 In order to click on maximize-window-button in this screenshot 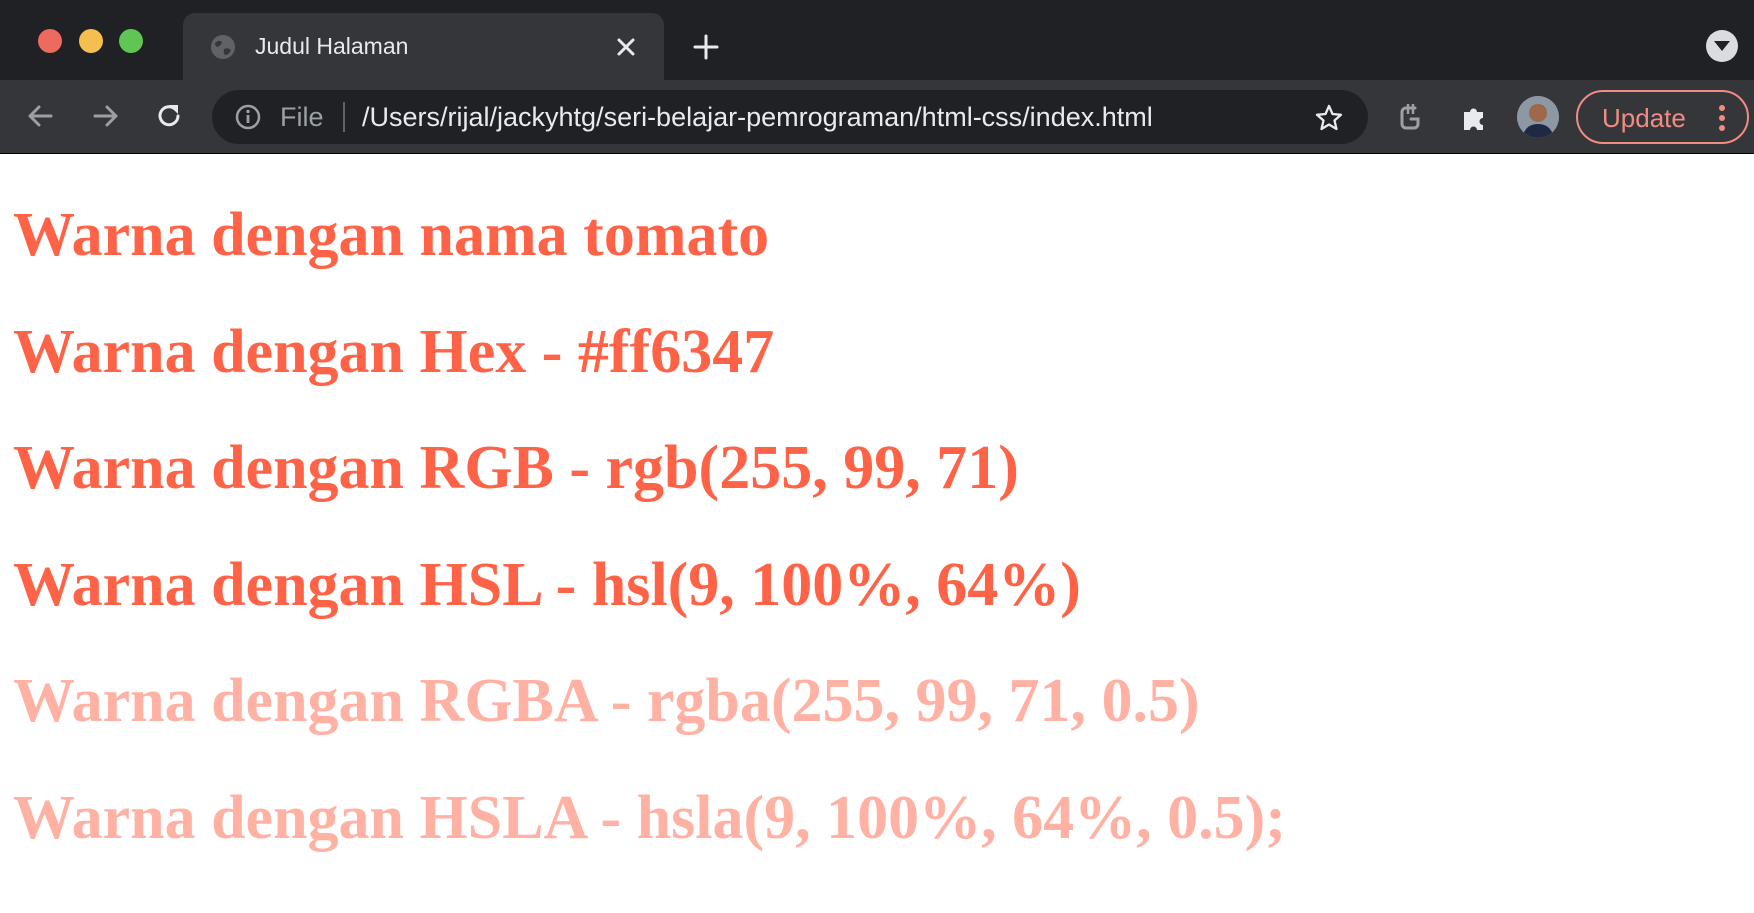, I will do `click(131, 41)`.